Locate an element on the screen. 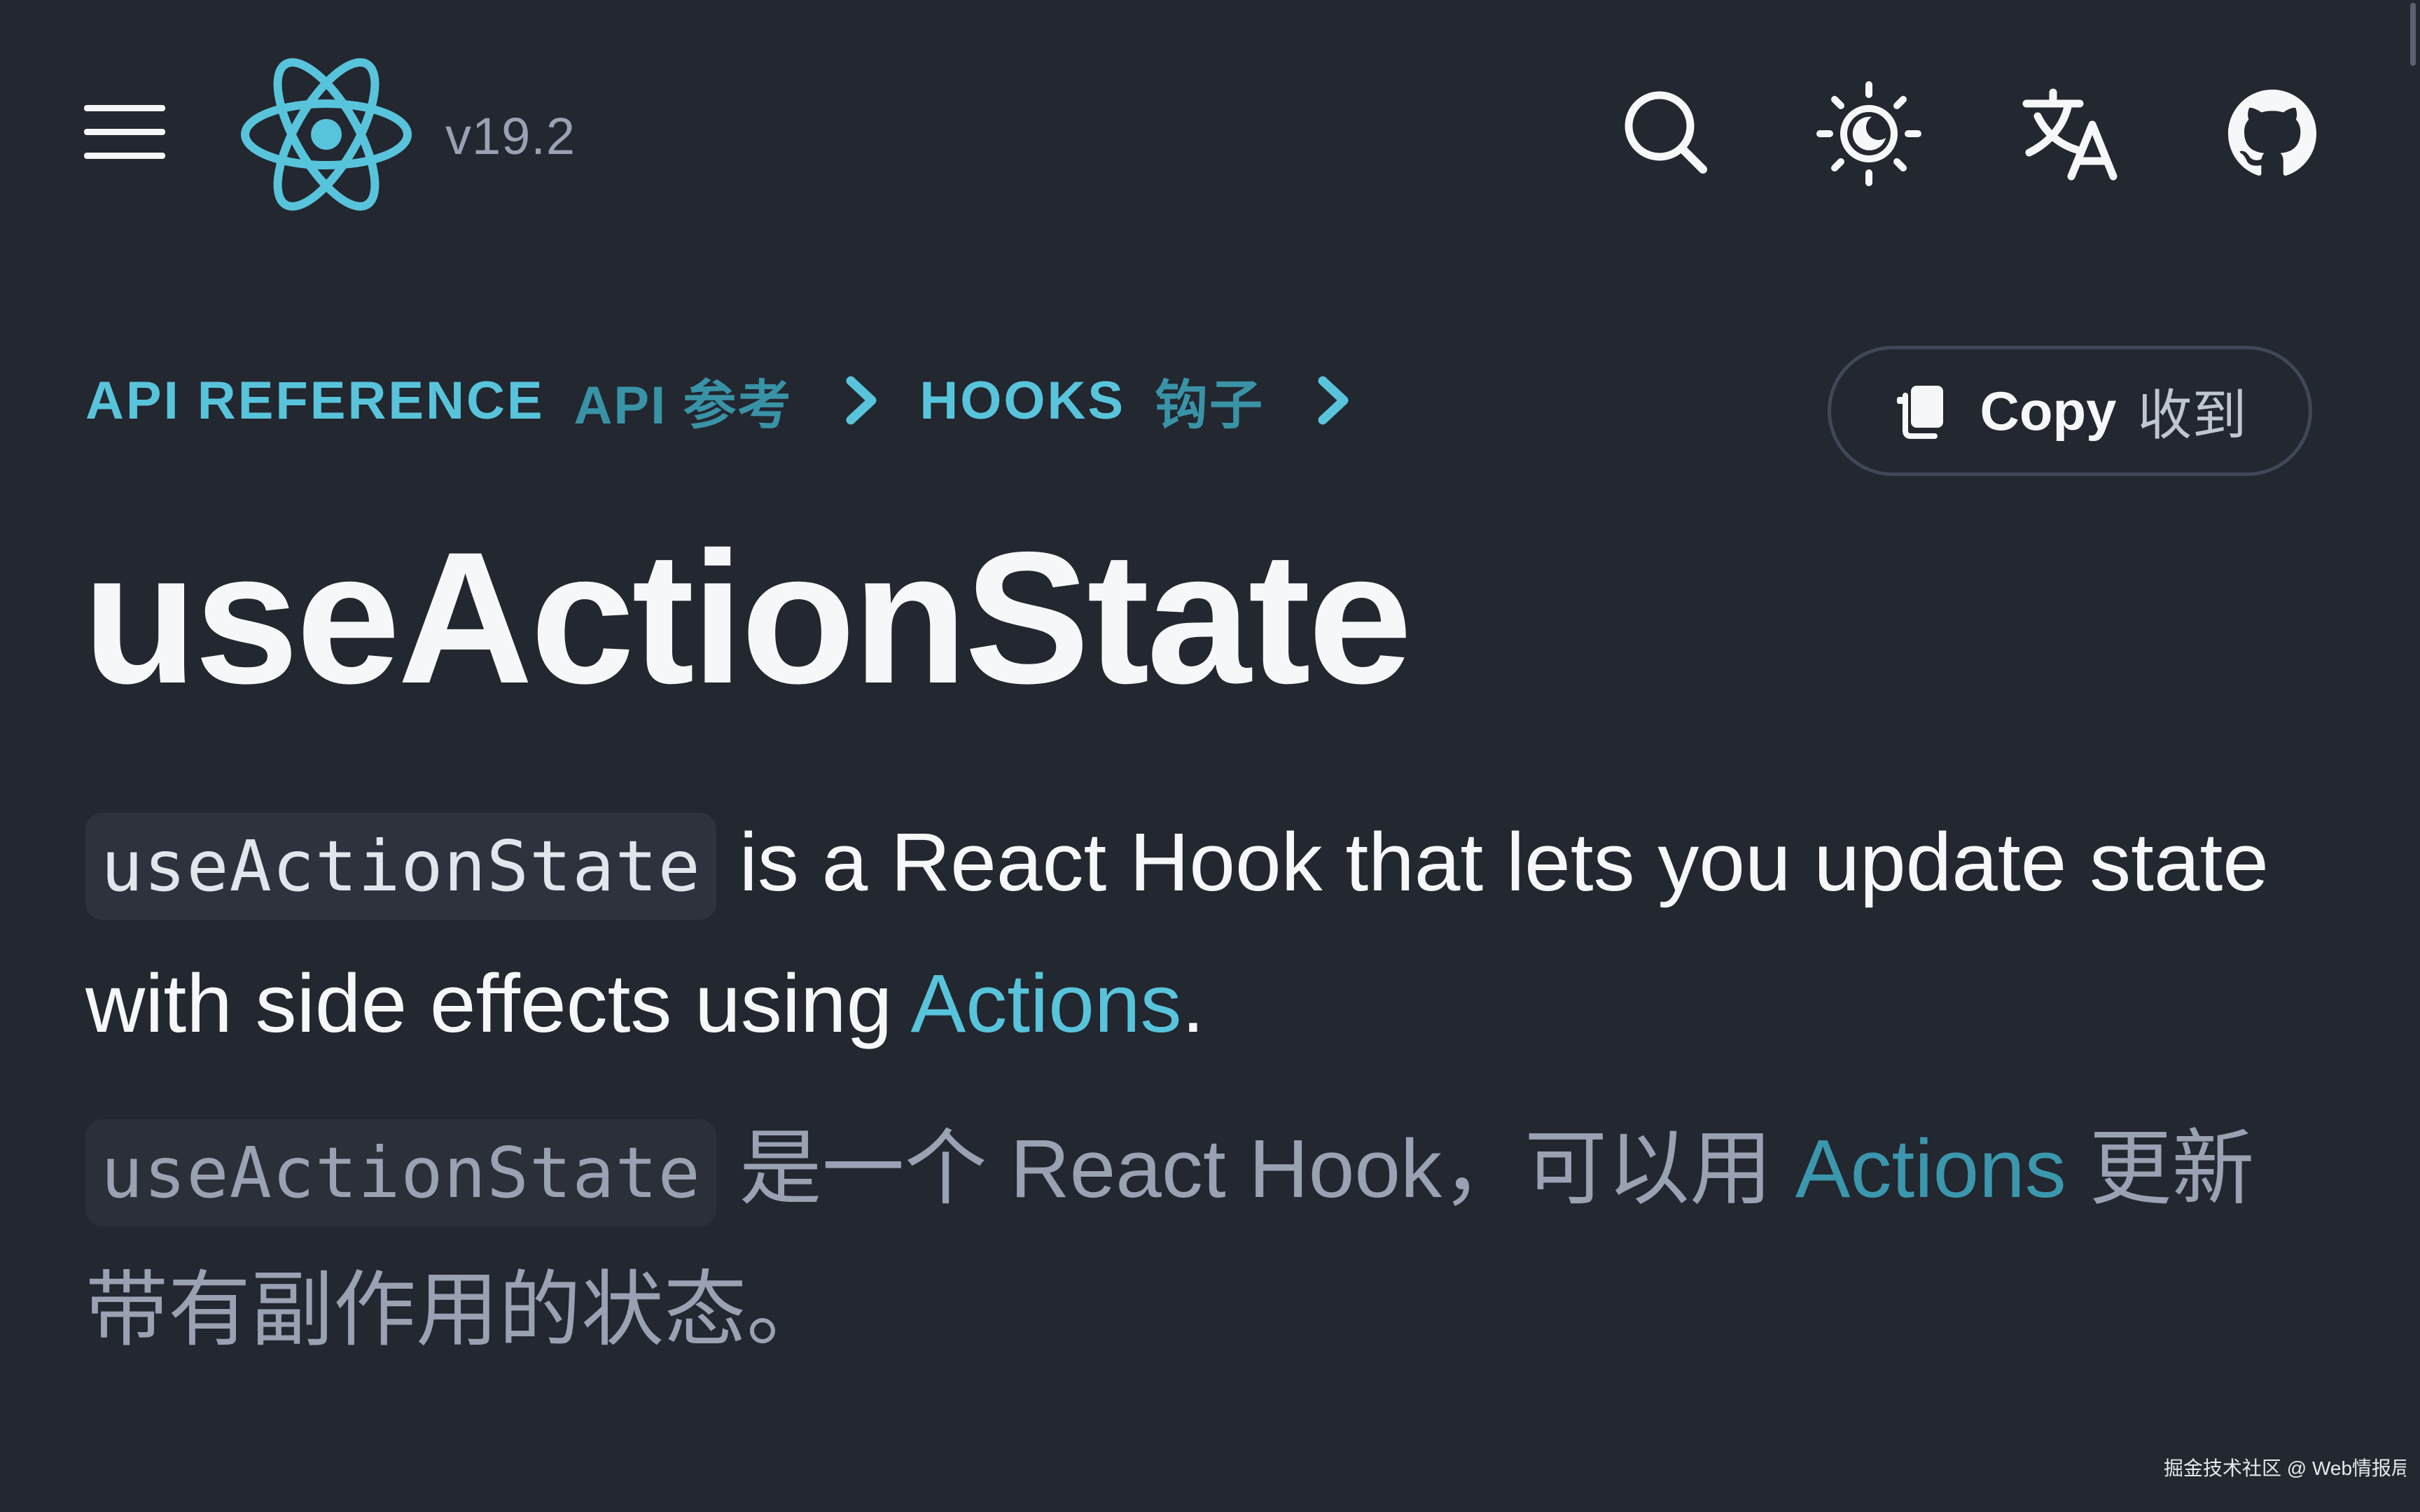 The height and width of the screenshot is (1512, 2420). theme-toggle-icon is located at coordinates (1868, 133).